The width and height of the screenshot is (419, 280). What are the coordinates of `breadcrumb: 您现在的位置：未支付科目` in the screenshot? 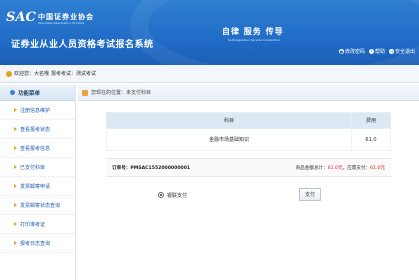 It's located at (248, 93).